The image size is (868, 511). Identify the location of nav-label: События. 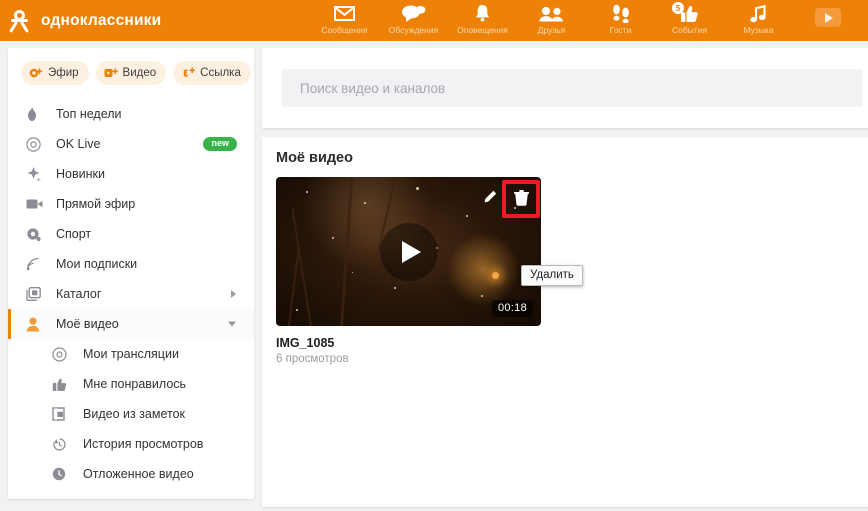
(689, 30).